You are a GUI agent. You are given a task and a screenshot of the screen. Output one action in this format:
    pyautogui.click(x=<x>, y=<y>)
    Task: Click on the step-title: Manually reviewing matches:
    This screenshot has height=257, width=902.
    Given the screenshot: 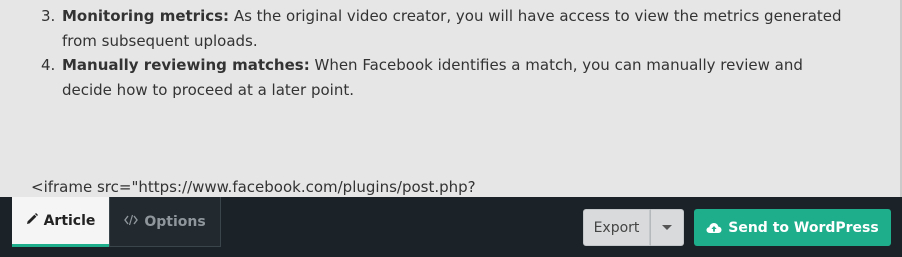 What is the action you would take?
    pyautogui.click(x=186, y=65)
    